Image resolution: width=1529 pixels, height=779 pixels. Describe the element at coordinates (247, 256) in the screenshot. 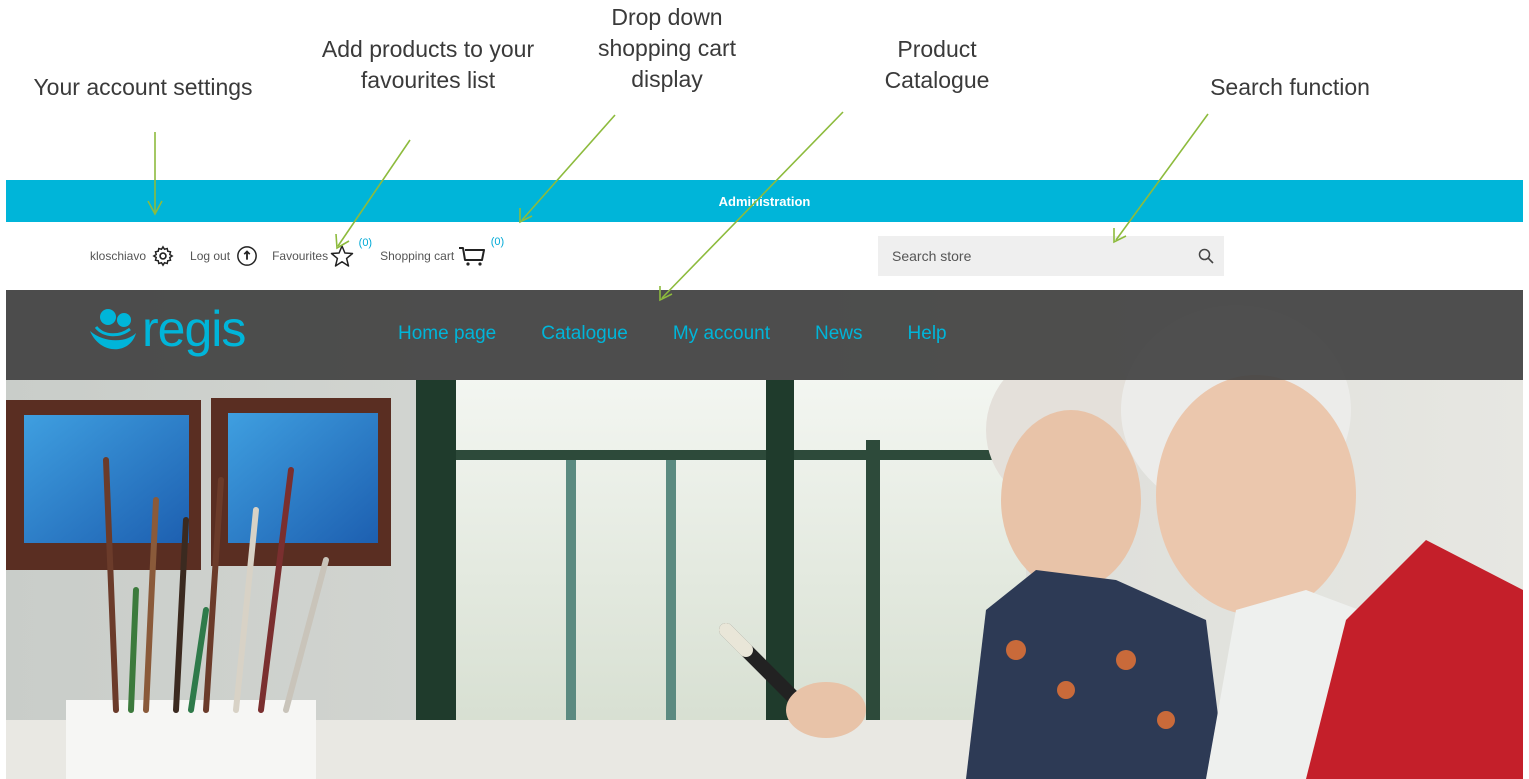

I see `logout-icon` at that location.